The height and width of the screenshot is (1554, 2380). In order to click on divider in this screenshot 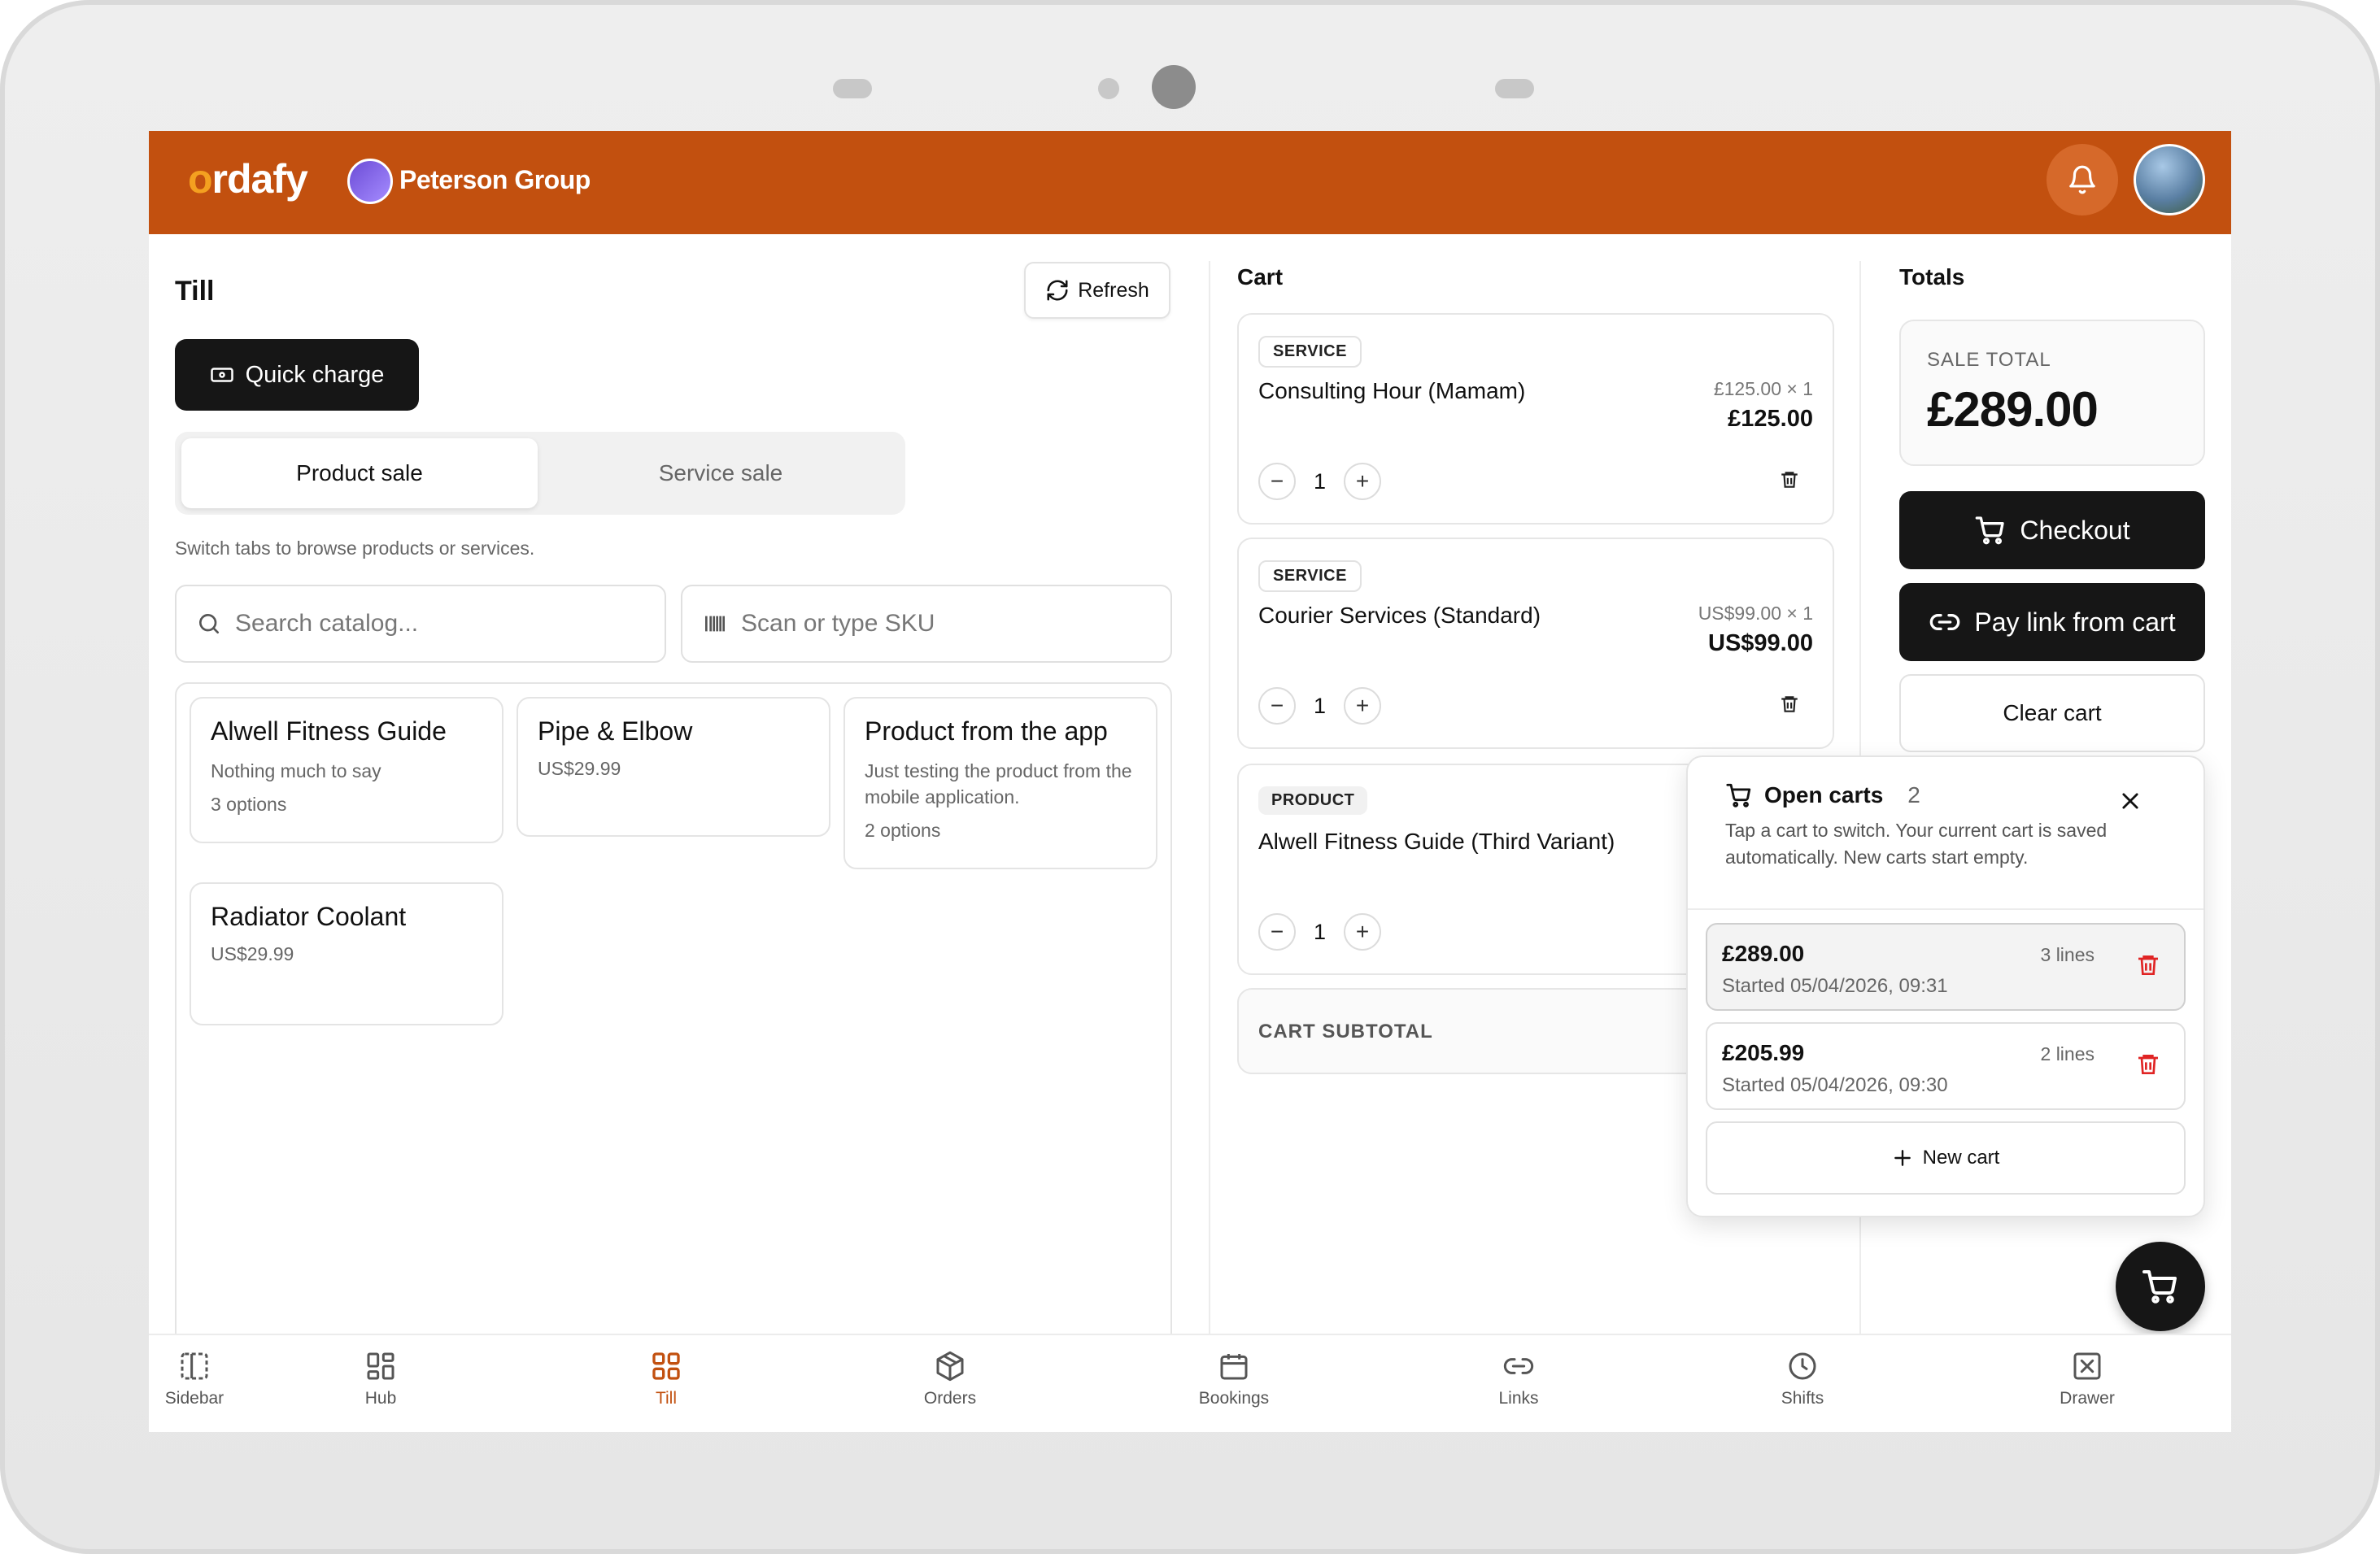, I will do `click(1945, 909)`.